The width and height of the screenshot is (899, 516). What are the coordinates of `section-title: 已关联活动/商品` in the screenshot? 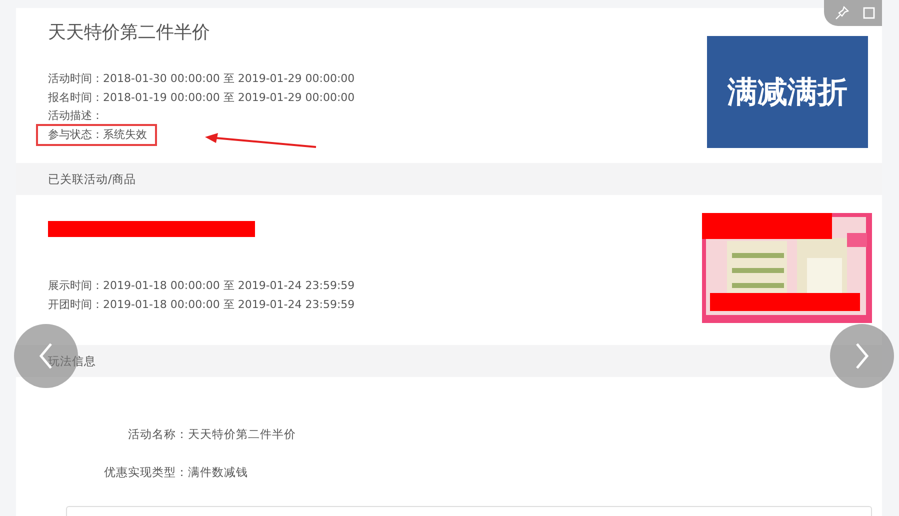 It's located at (92, 179).